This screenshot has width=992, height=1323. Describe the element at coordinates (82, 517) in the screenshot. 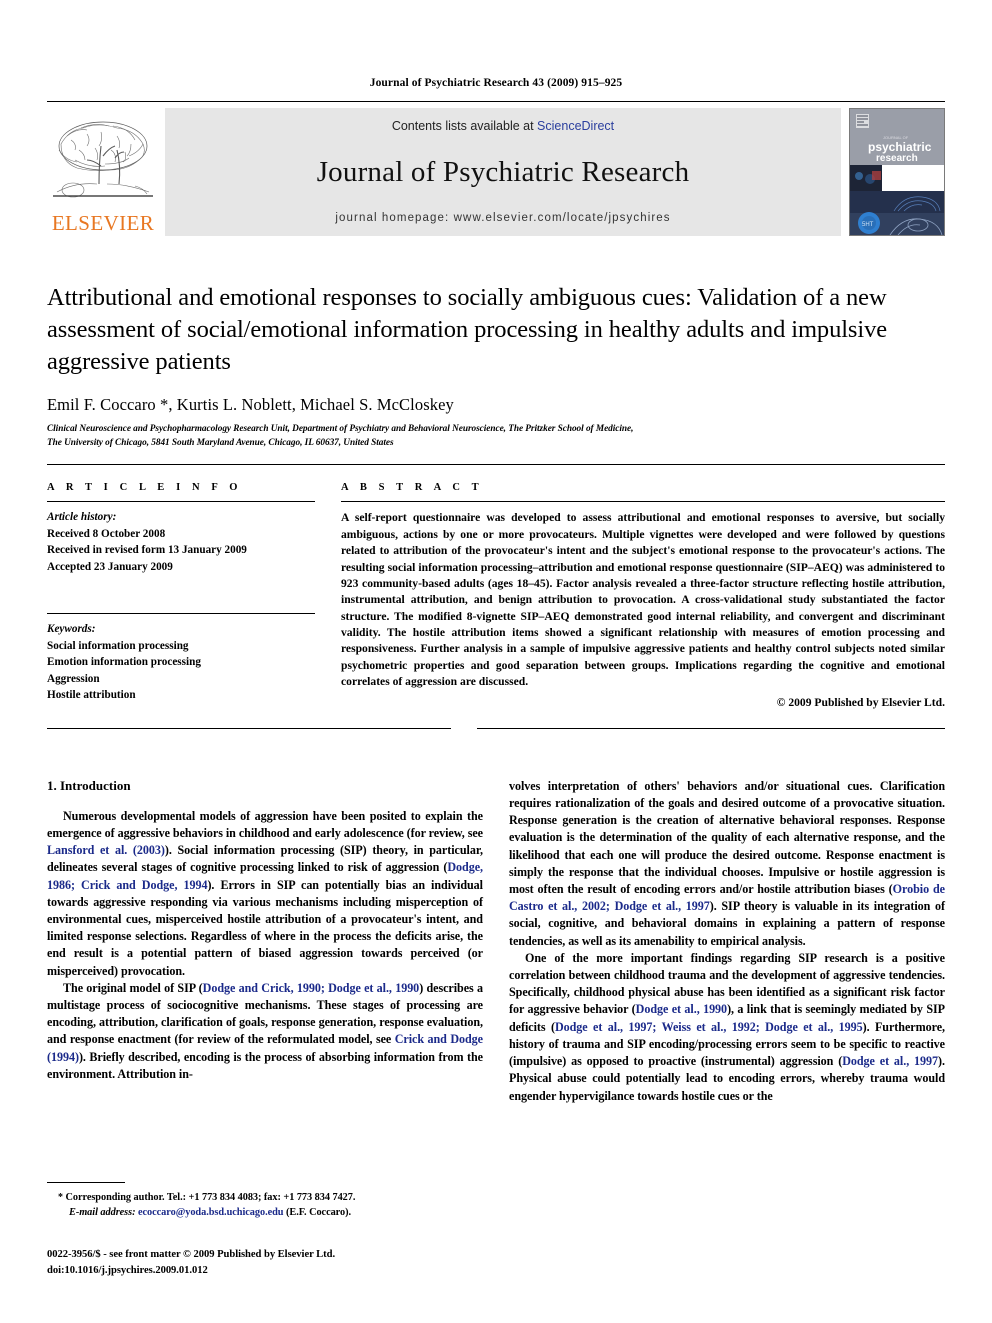

I see `article-history-label: Article history:` at that location.